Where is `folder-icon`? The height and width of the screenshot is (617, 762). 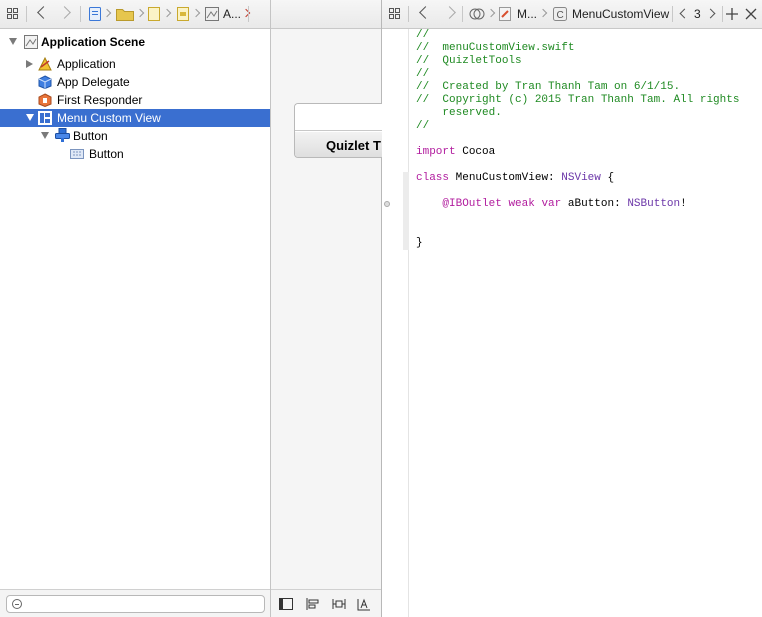
folder-icon is located at coordinates (125, 14).